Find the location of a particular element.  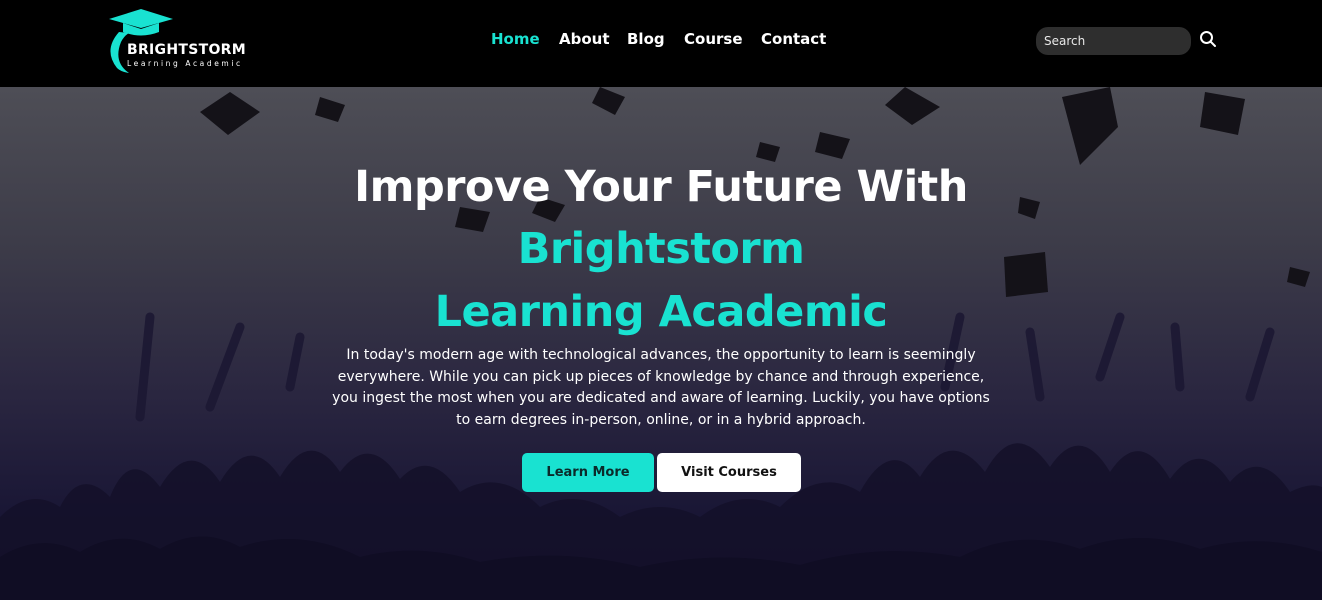

nav-about: About is located at coordinates (584, 39).